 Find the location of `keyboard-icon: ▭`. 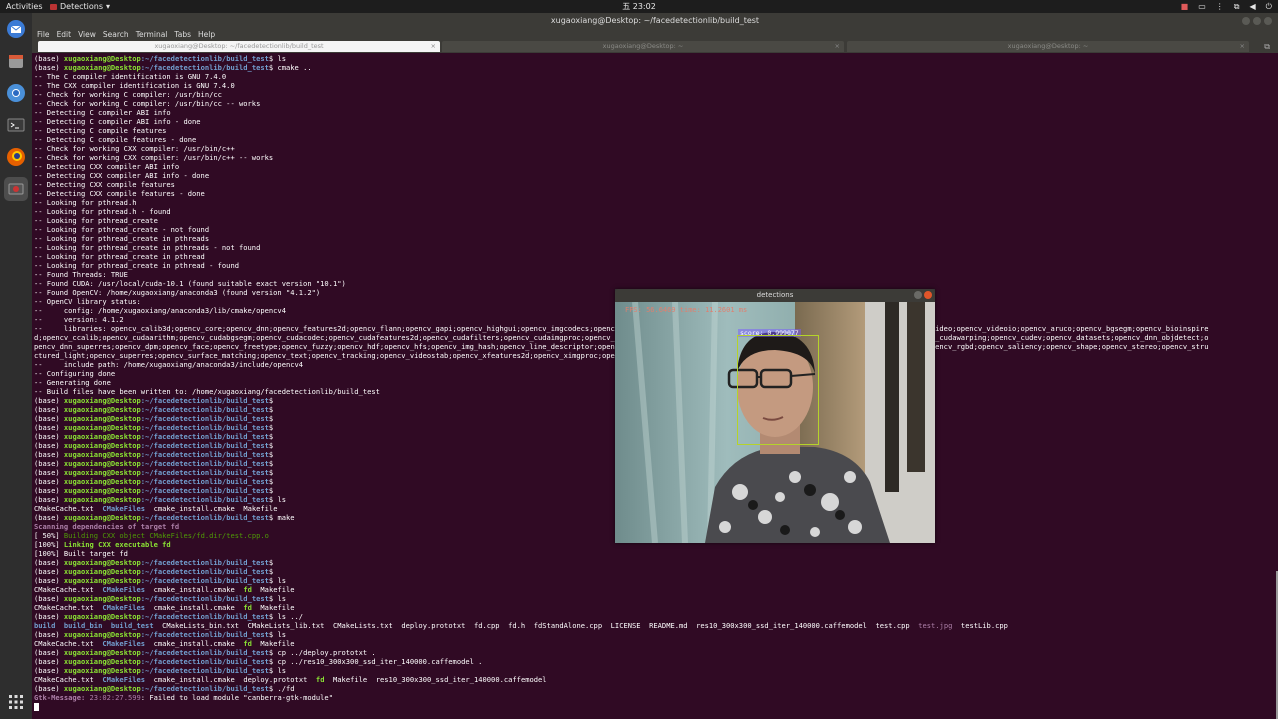

keyboard-icon: ▭ is located at coordinates (1202, 6).